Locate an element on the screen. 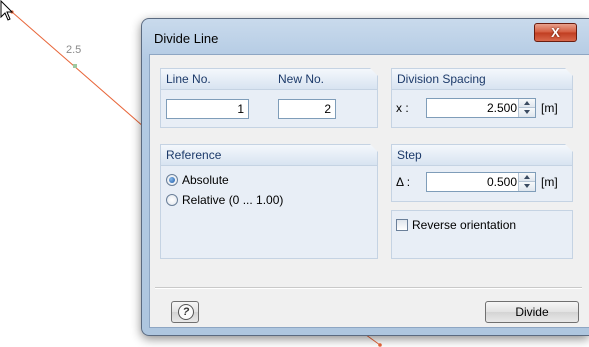  reference-group: Reference Absolute Relative (0 ... 1.00) is located at coordinates (269, 201).